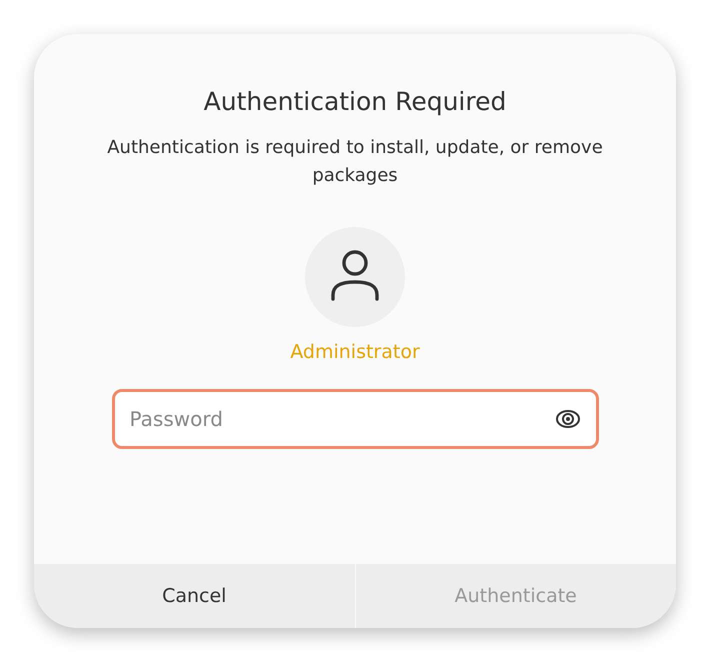  I want to click on password-field: Password, so click(355, 419).